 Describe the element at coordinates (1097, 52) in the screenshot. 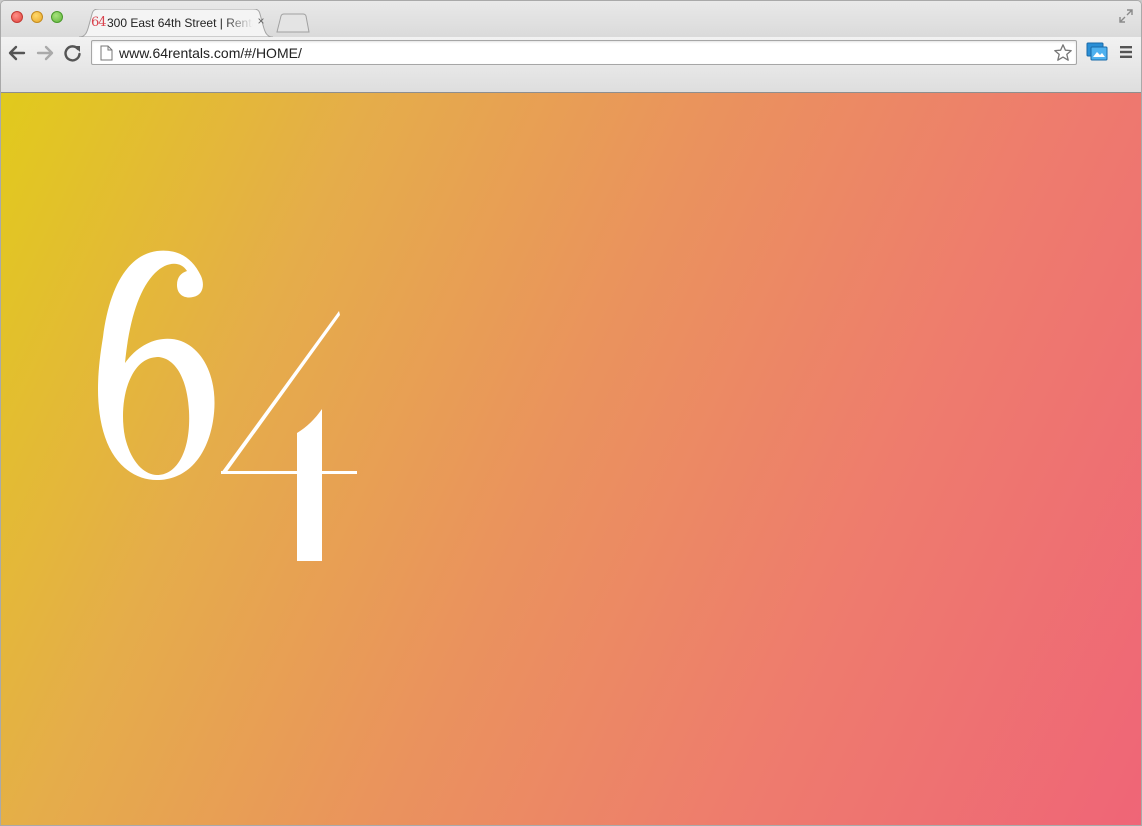

I see `extension-icon` at that location.